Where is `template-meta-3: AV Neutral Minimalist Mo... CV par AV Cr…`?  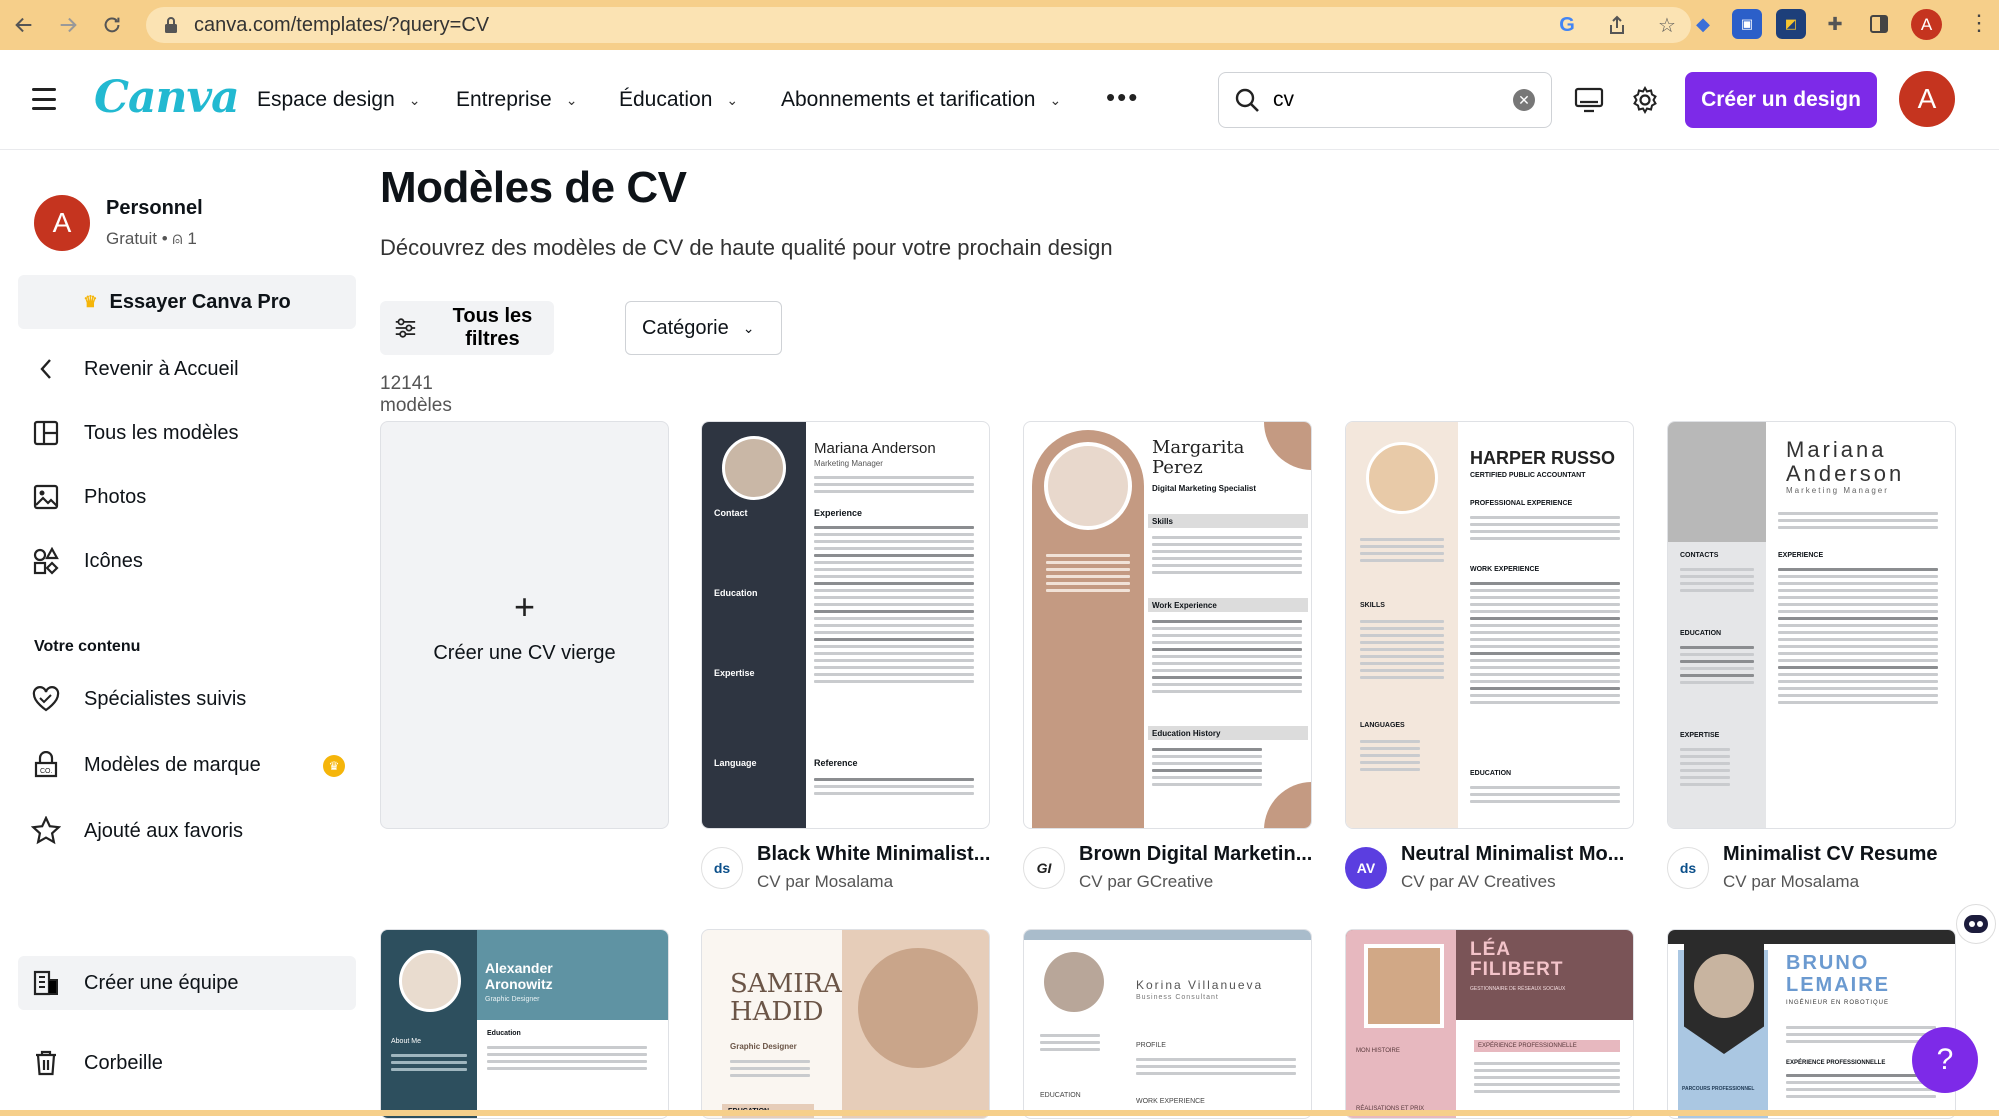 template-meta-3: AV Neutral Minimalist Mo... CV par AV Cr… is located at coordinates (1495, 873).